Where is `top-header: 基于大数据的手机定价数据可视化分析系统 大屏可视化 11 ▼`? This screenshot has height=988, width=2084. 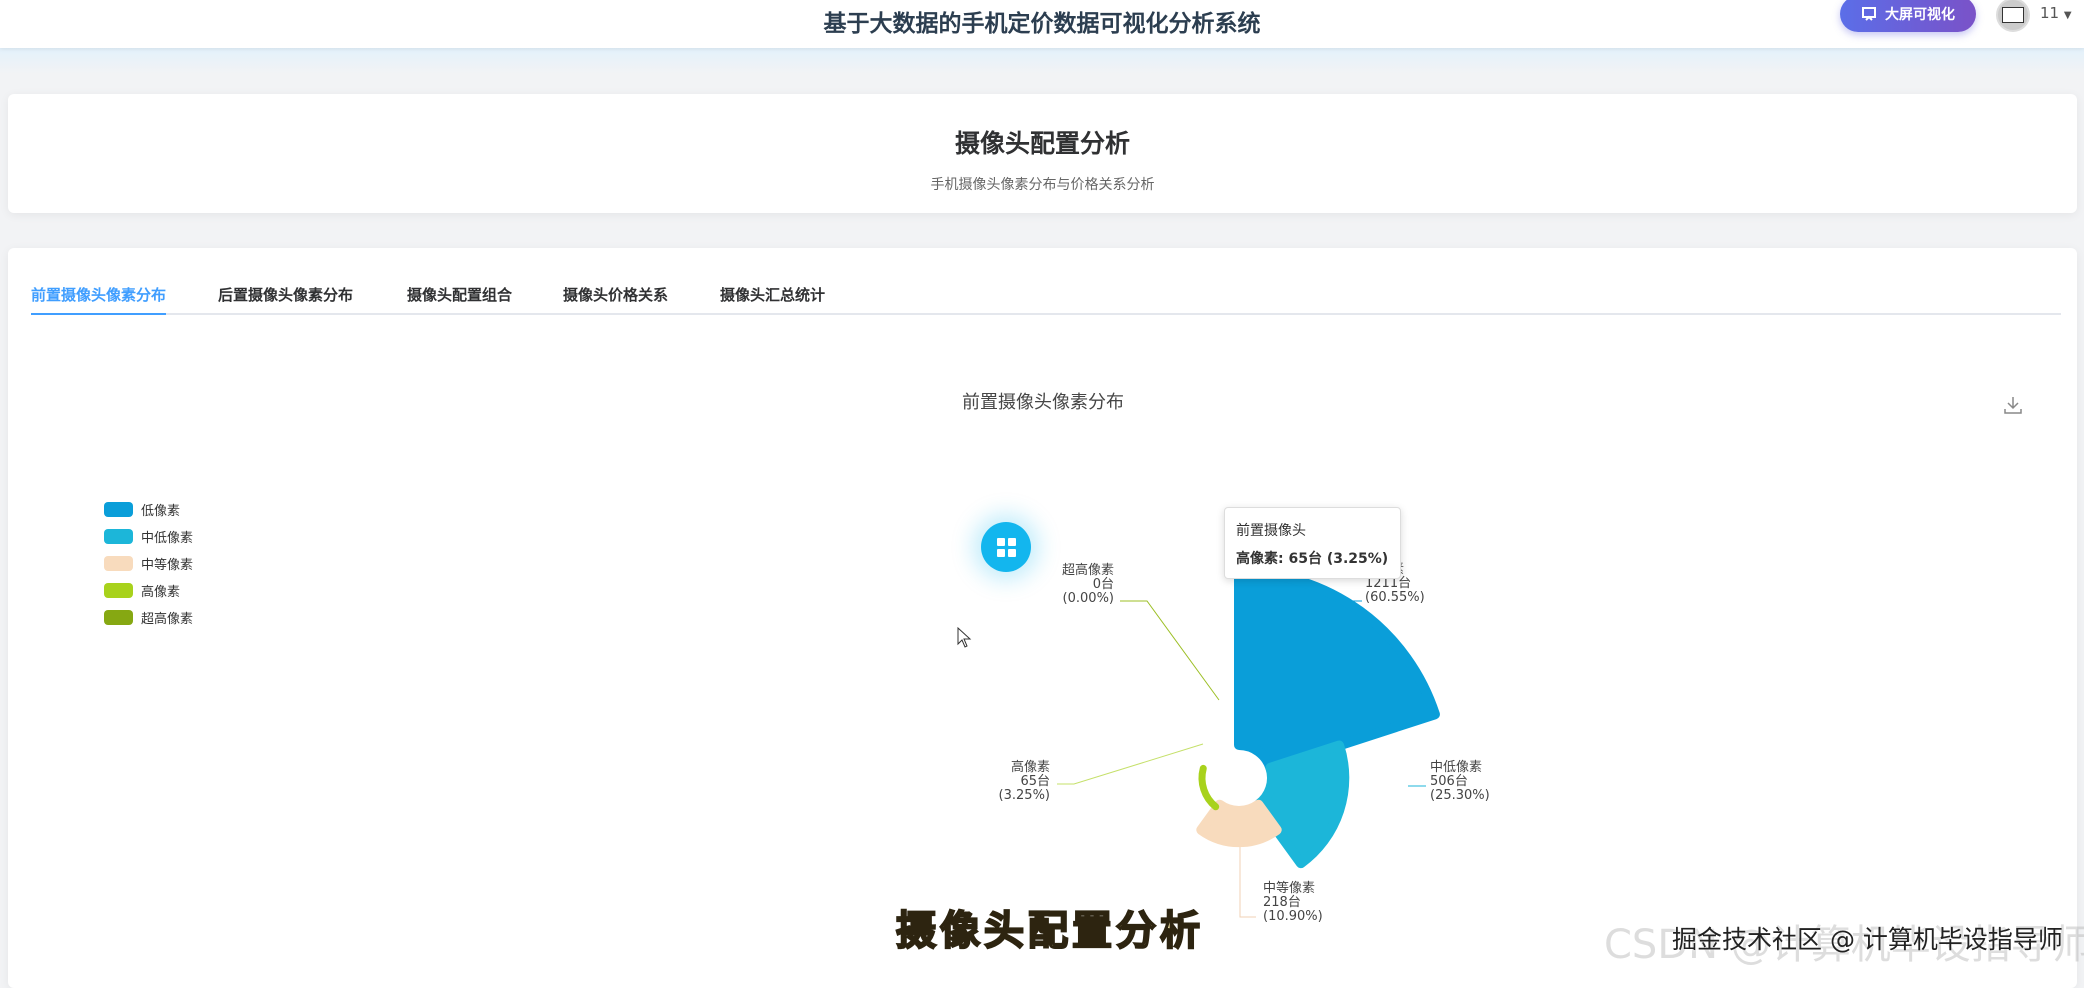
top-header: 基于大数据的手机定价数据可视化分析系统 大屏可视化 11 ▼ is located at coordinates (1042, 24).